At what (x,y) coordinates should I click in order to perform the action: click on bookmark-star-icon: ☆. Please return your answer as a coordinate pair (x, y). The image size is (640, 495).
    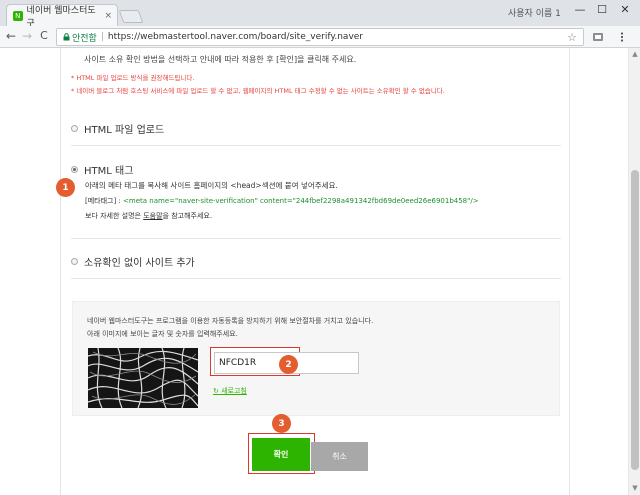
    Looking at the image, I should click on (572, 37).